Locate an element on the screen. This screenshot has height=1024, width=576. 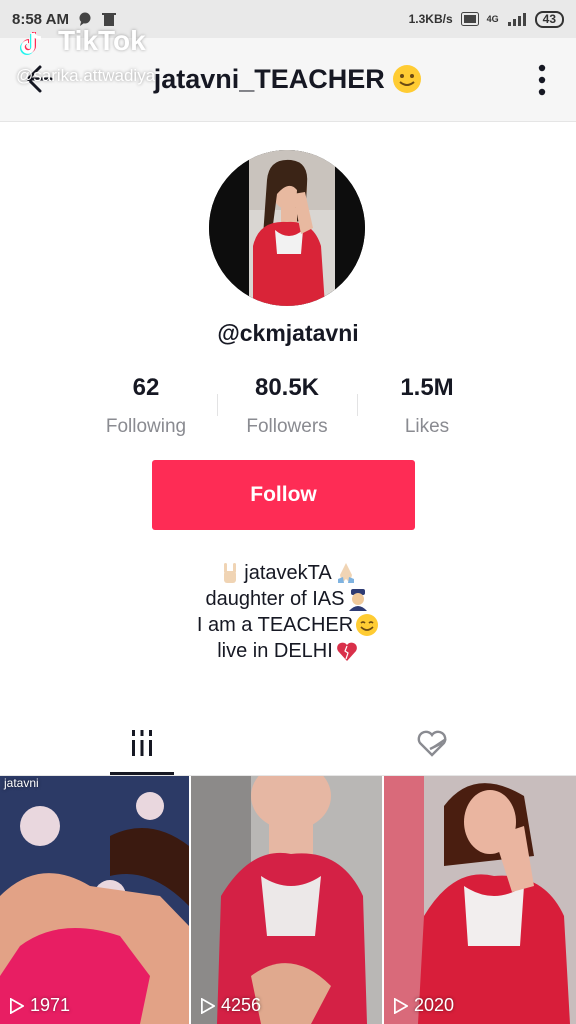
mending-heart-icon is located at coordinates (346, 651).